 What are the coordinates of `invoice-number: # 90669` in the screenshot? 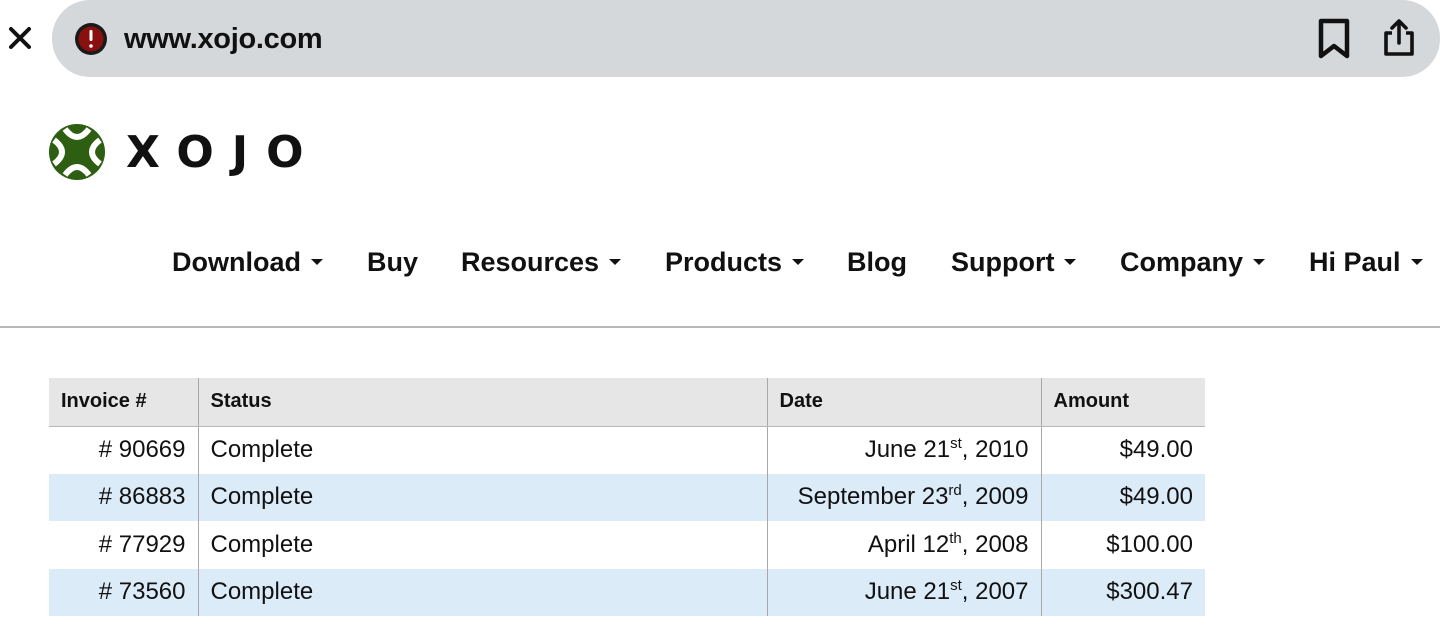 It's located at (123, 450).